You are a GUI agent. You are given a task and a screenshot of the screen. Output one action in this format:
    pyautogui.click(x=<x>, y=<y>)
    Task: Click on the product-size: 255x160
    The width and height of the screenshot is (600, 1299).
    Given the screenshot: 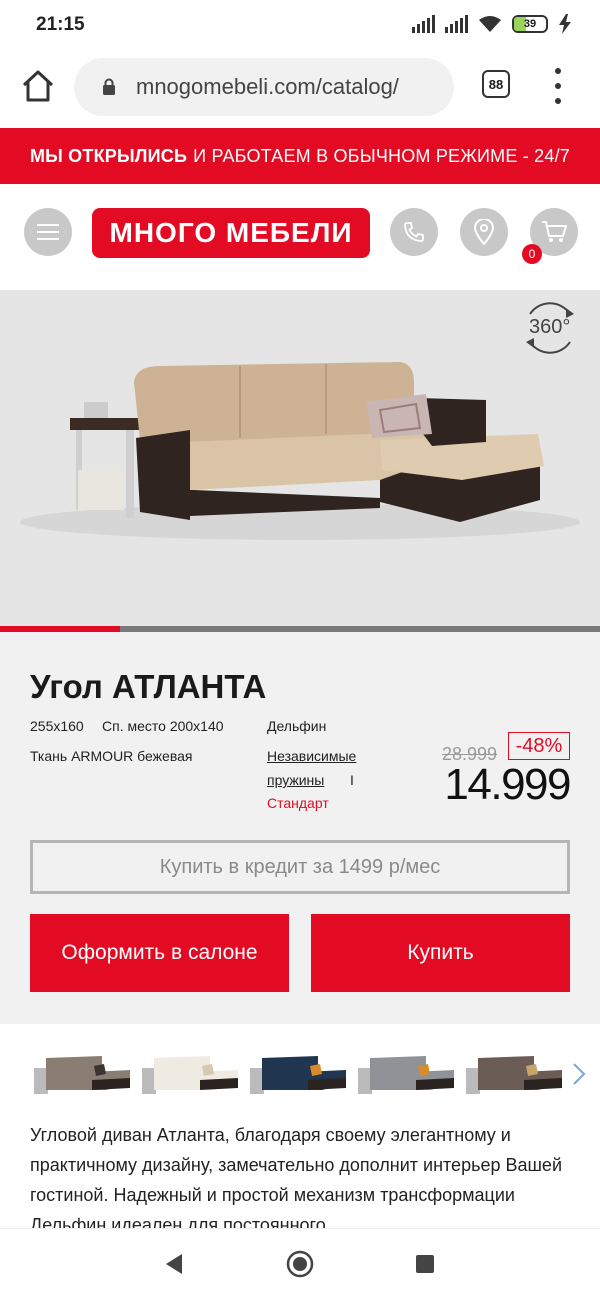 What is the action you would take?
    pyautogui.click(x=57, y=726)
    